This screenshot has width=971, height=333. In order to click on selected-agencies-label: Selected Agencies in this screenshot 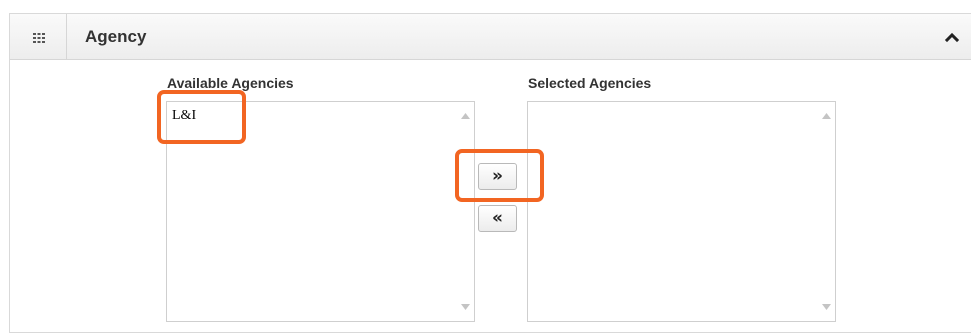, I will do `click(590, 83)`.